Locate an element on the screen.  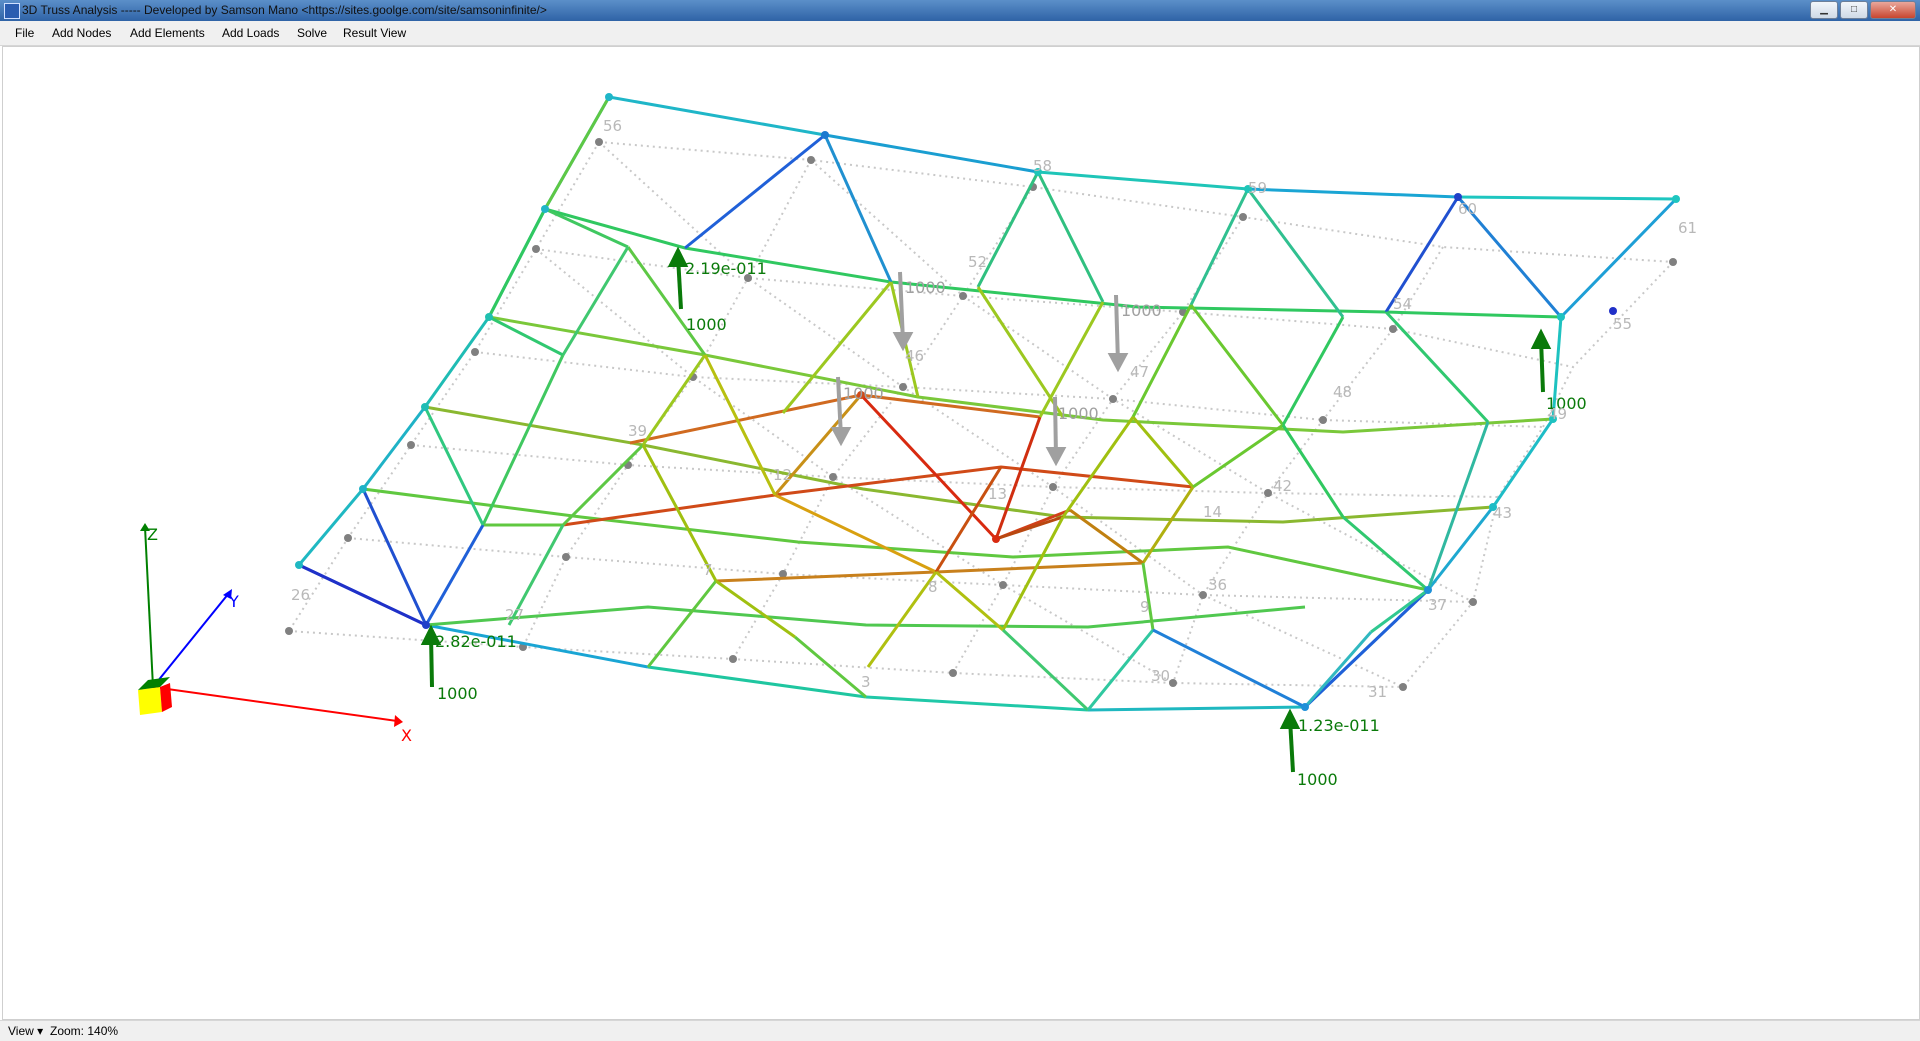
maximize-icon: □ is located at coordinates (1854, 10).